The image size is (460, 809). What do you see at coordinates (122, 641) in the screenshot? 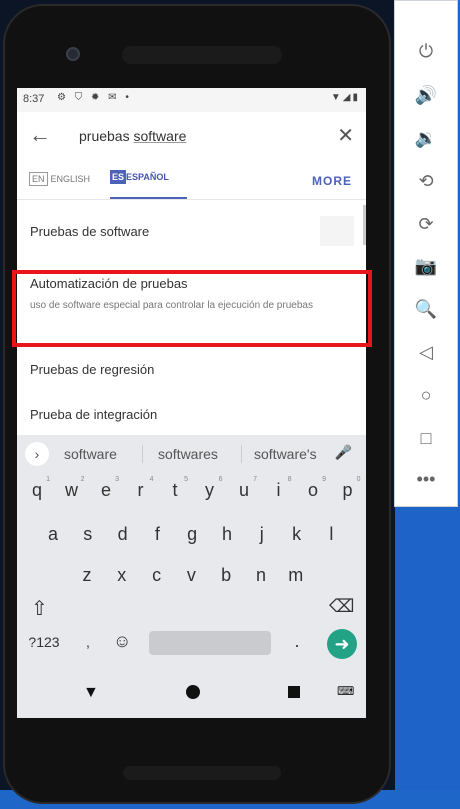
I see `emoji-icon: ☺` at bounding box center [122, 641].